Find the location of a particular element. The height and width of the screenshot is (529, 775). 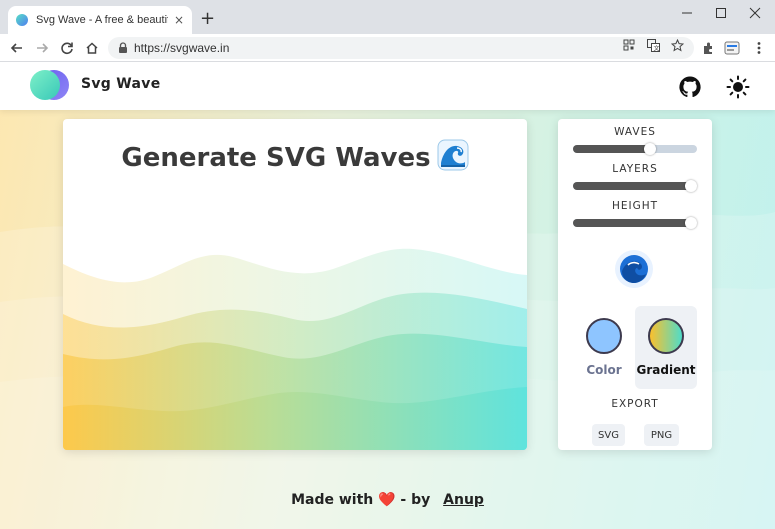

brand-name: Svg Wave is located at coordinates (121, 84).